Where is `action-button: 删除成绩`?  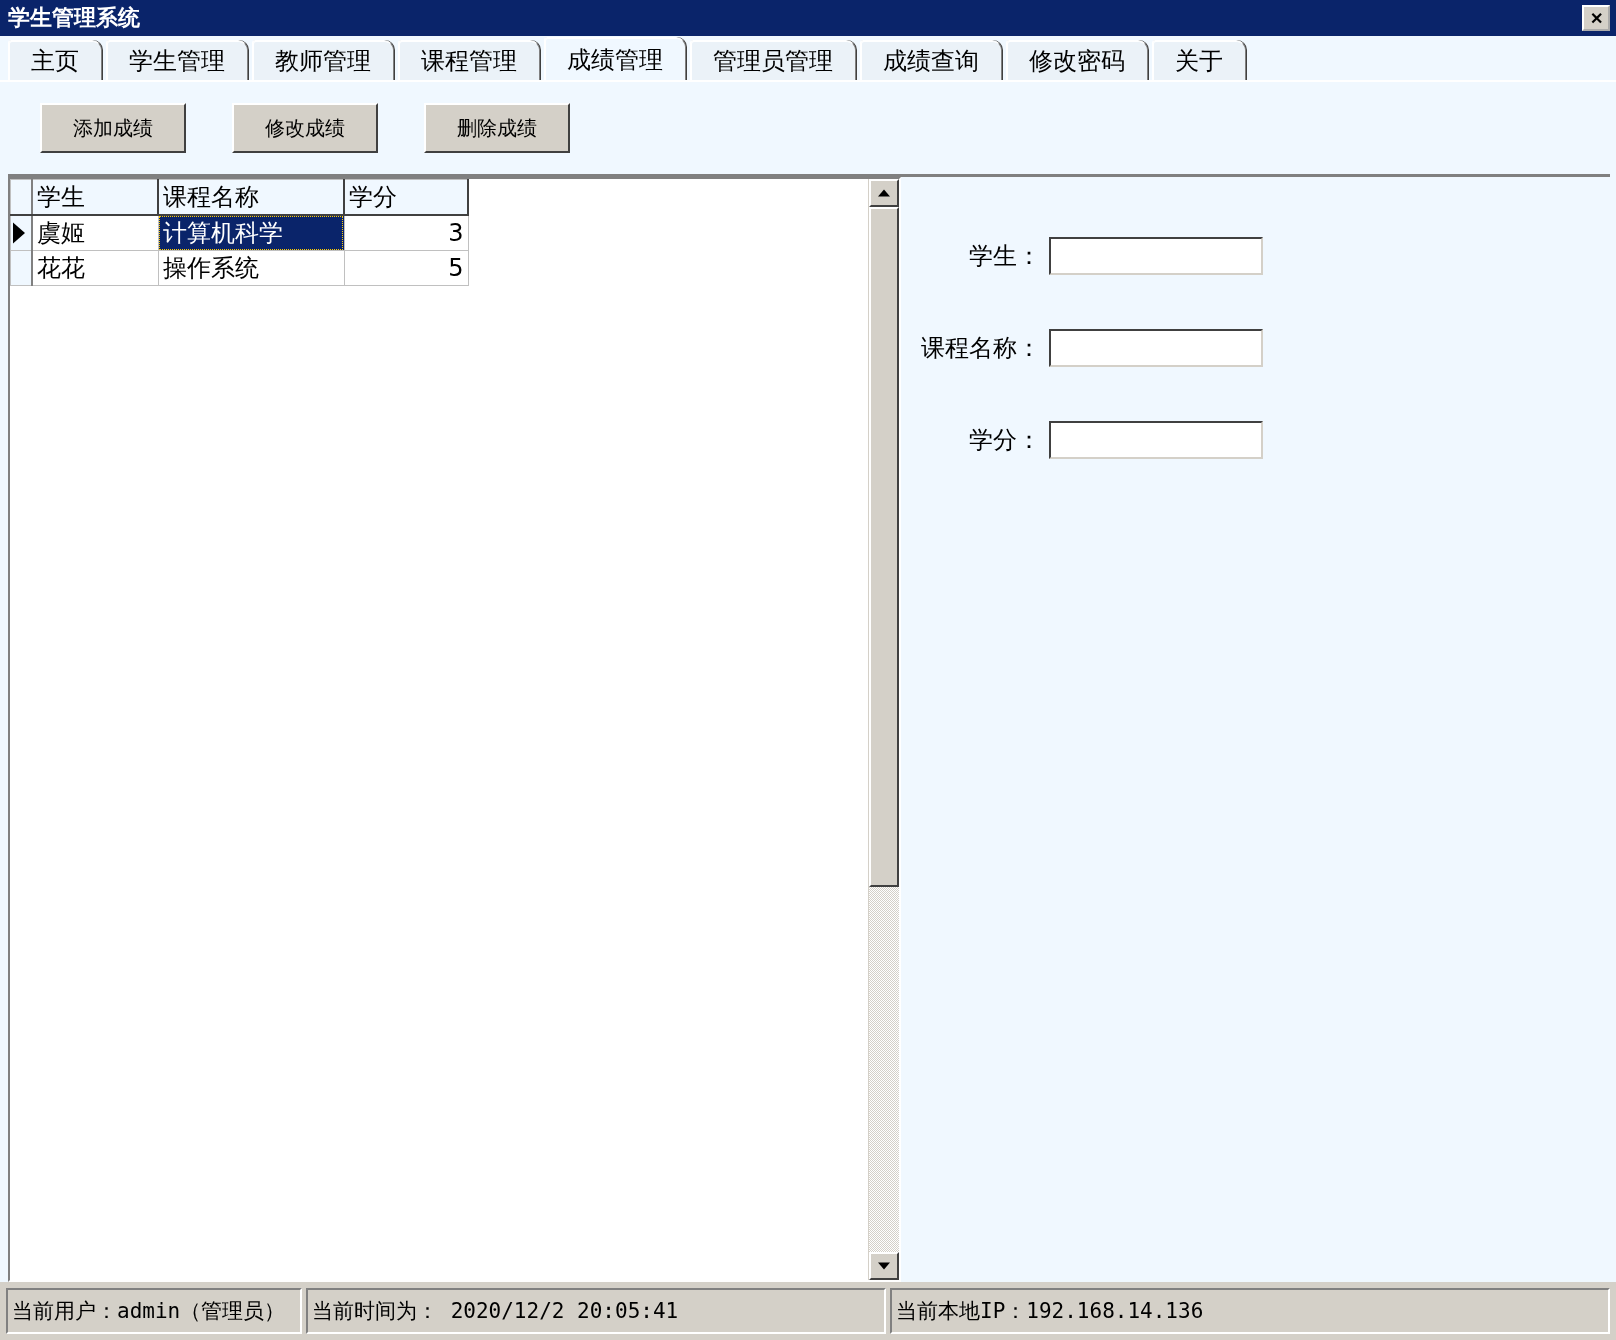 action-button: 删除成绩 is located at coordinates (497, 128).